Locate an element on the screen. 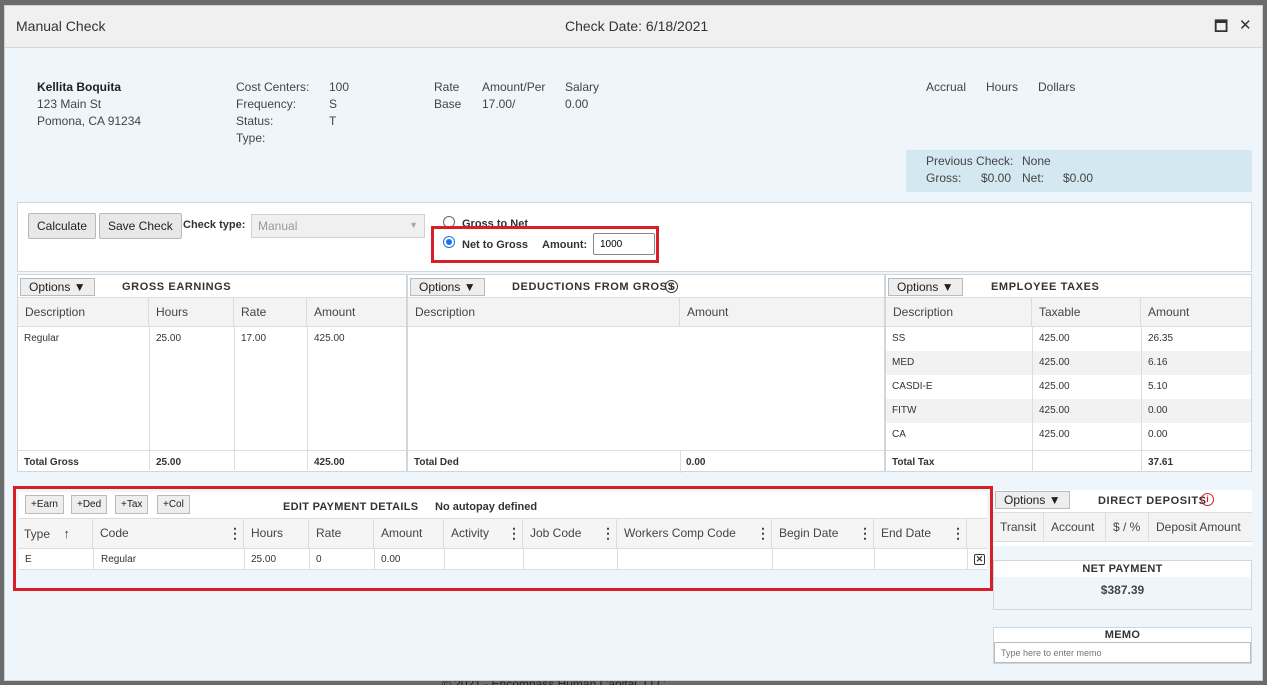  col-workers-comp-code: Workers Comp Code ⋮ is located at coordinates (694, 533).